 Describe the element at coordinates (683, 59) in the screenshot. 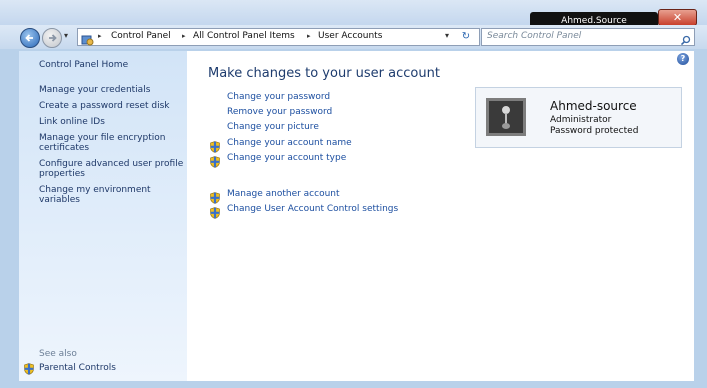

I see `help-icon: ?` at that location.